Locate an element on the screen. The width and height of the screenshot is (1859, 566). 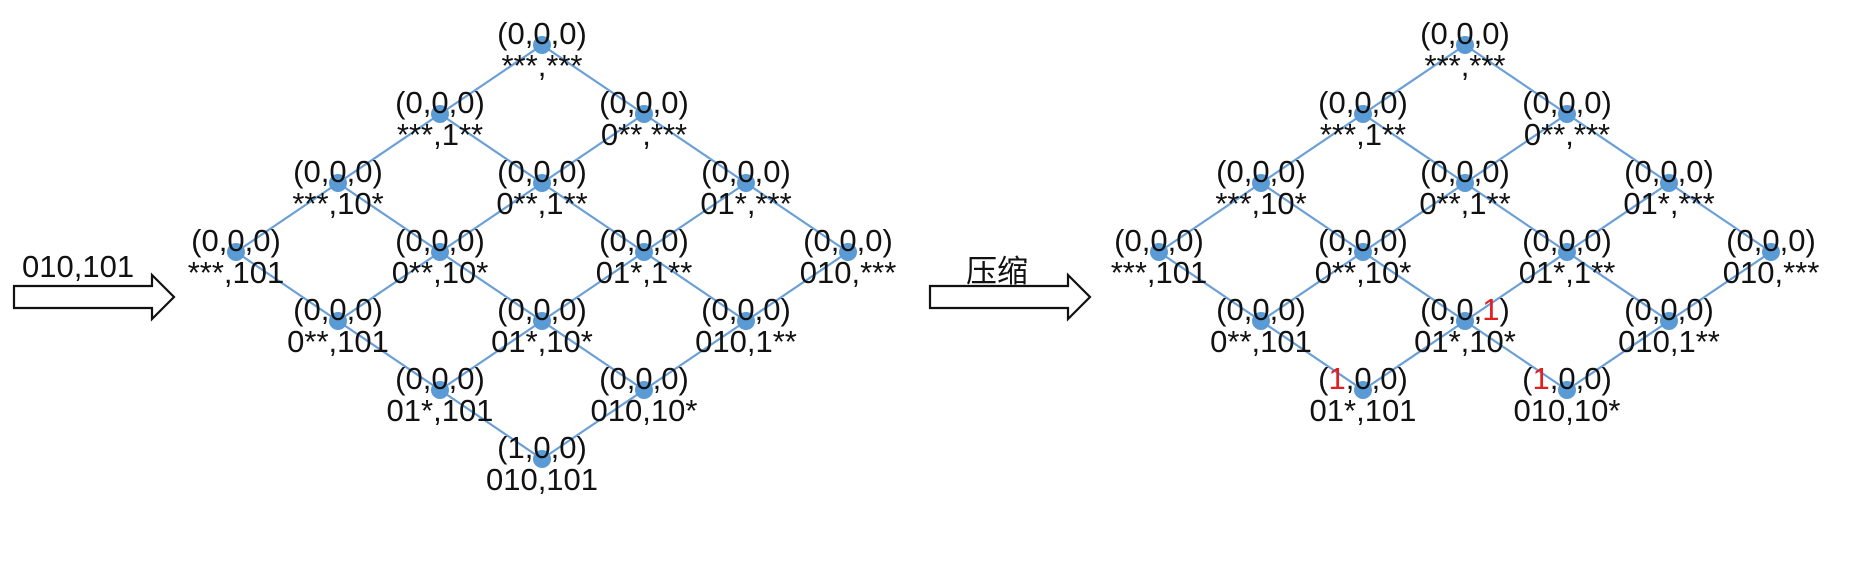
input-arrow: 010,101 is located at coordinates (94, 285).